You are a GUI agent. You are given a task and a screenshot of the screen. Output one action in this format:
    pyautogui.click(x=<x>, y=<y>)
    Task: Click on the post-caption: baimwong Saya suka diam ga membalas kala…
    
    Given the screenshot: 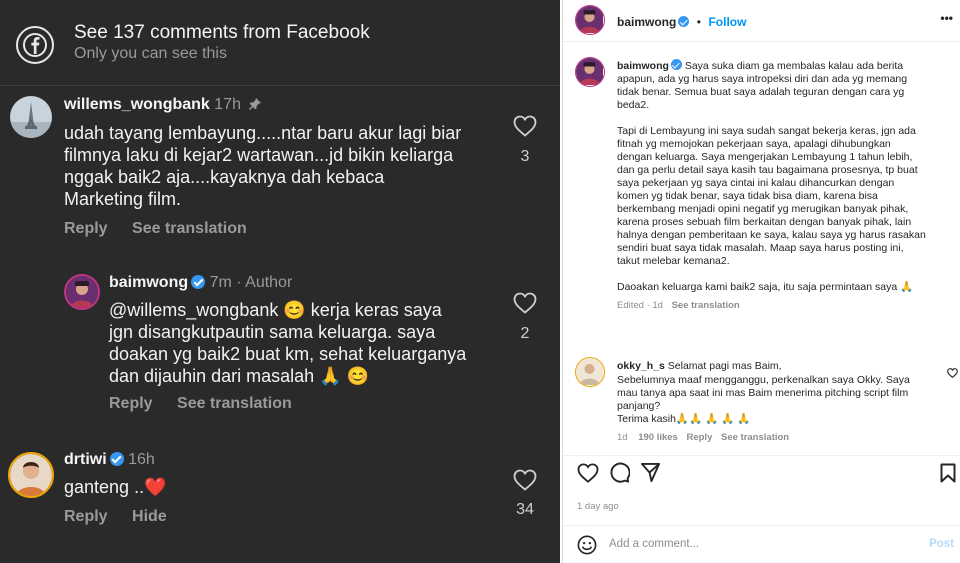 What is the action you would take?
    pyautogui.click(x=771, y=185)
    